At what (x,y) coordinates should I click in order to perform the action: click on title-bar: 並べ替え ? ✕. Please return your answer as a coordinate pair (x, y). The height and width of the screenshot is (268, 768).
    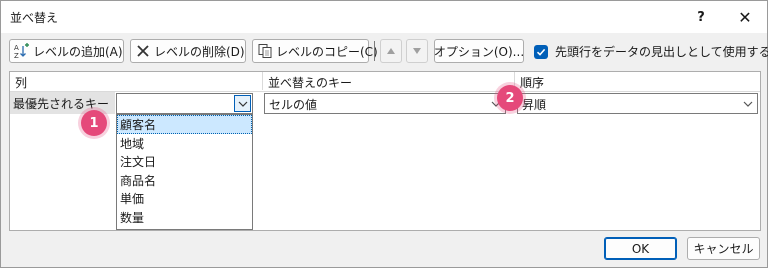
    Looking at the image, I should click on (384, 17).